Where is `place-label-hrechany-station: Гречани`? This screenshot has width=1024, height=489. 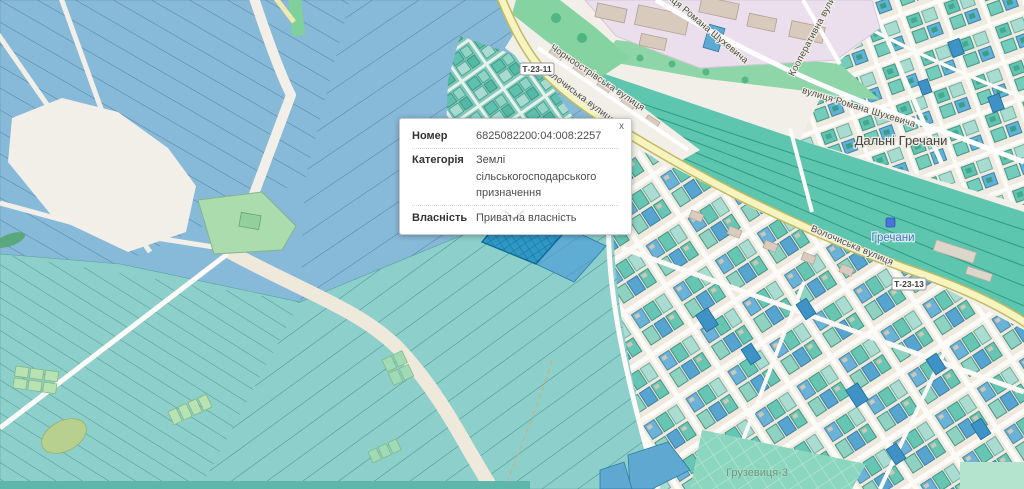 place-label-hrechany-station: Гречани is located at coordinates (892, 238).